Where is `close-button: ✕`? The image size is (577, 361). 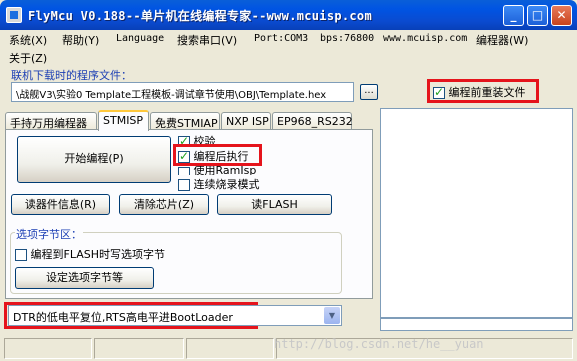
close-button: ✕ is located at coordinates (561, 15).